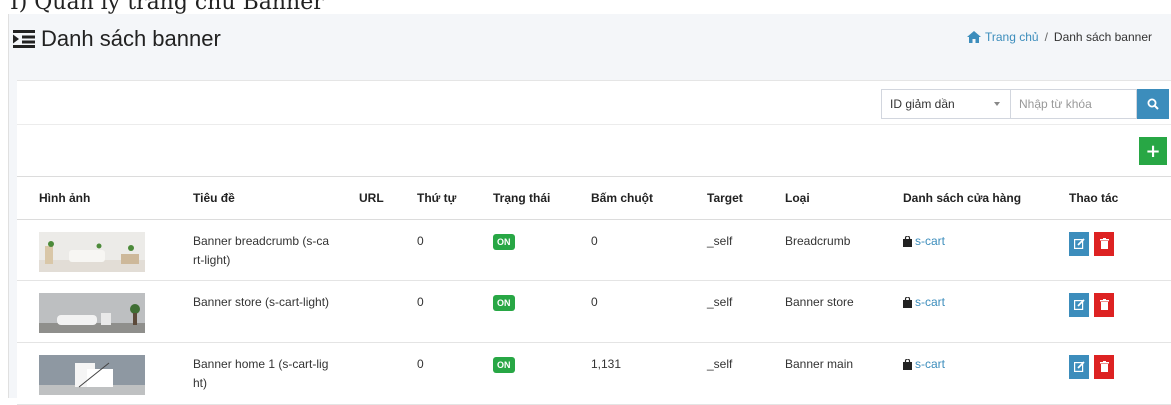 Image resolution: width=1171 pixels, height=405 pixels. I want to click on breadcrumb-home-link: Trang chủ, so click(1002, 37).